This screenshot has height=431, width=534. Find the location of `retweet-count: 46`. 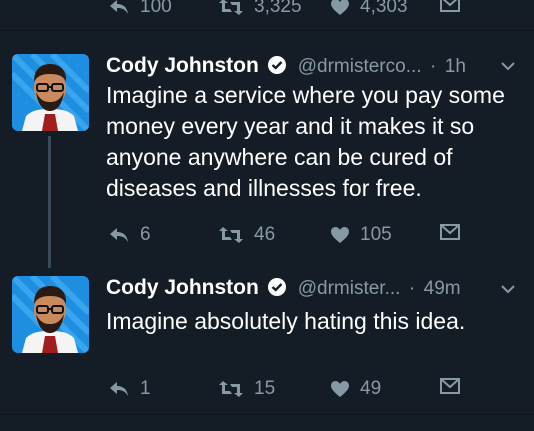

retweet-count: 46 is located at coordinates (265, 234).